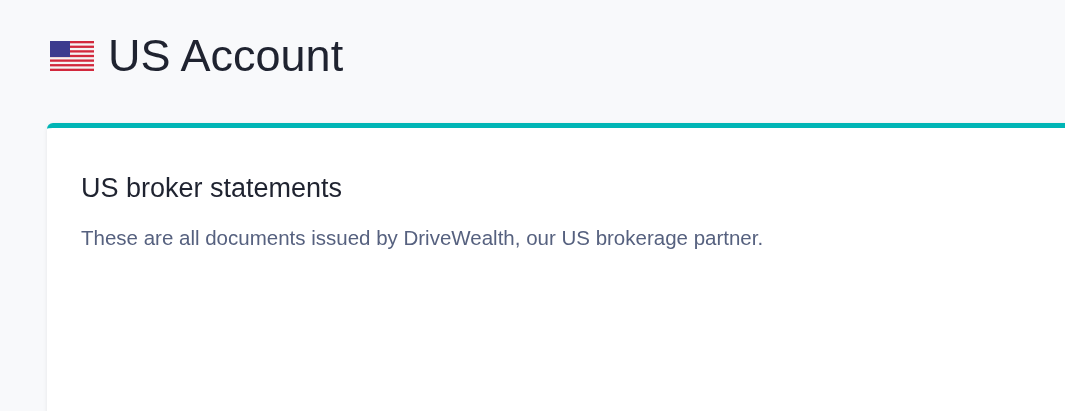  I want to click on card-title: US broker statements, so click(212, 188).